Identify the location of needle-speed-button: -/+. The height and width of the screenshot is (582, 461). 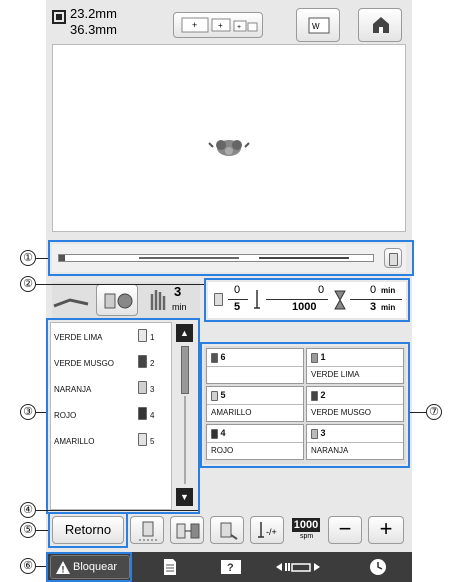
(267, 530).